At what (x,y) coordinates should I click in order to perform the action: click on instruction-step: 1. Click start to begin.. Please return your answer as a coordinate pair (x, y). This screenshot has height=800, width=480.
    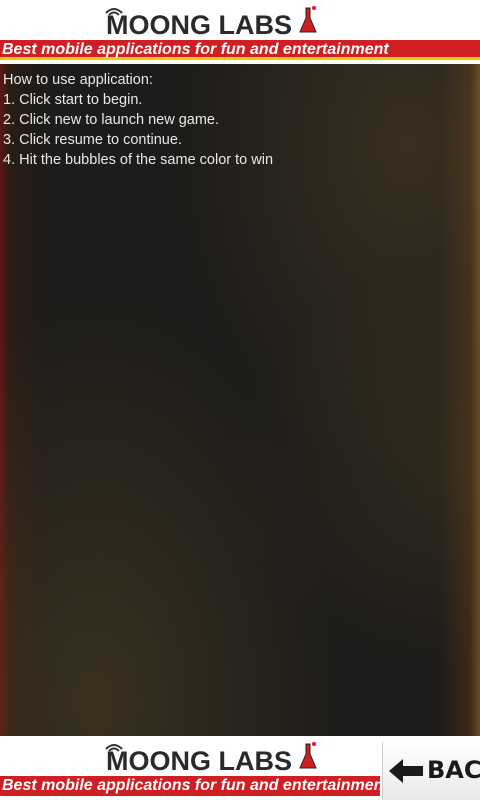
    Looking at the image, I should click on (73, 100).